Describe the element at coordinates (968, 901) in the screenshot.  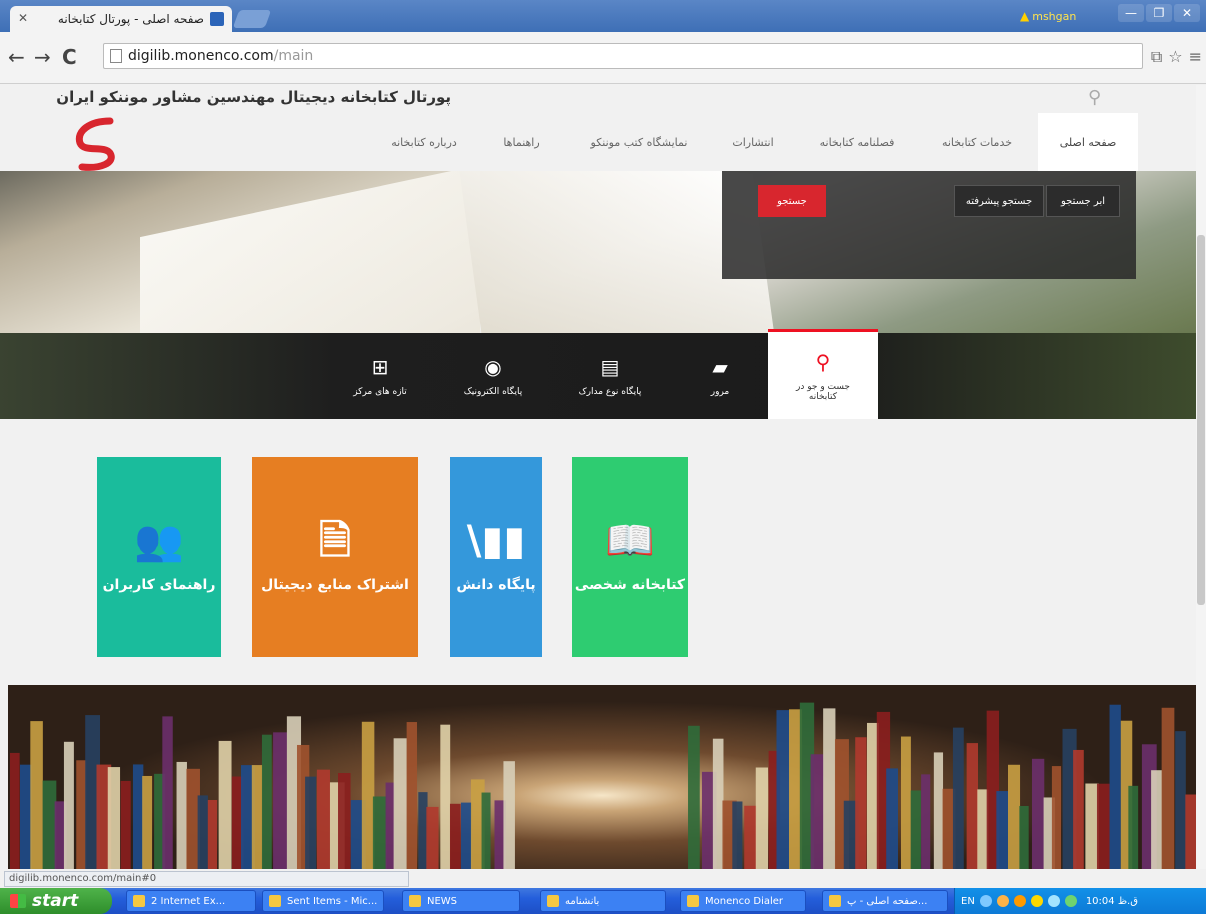
I see `language-indicator: EN` at that location.